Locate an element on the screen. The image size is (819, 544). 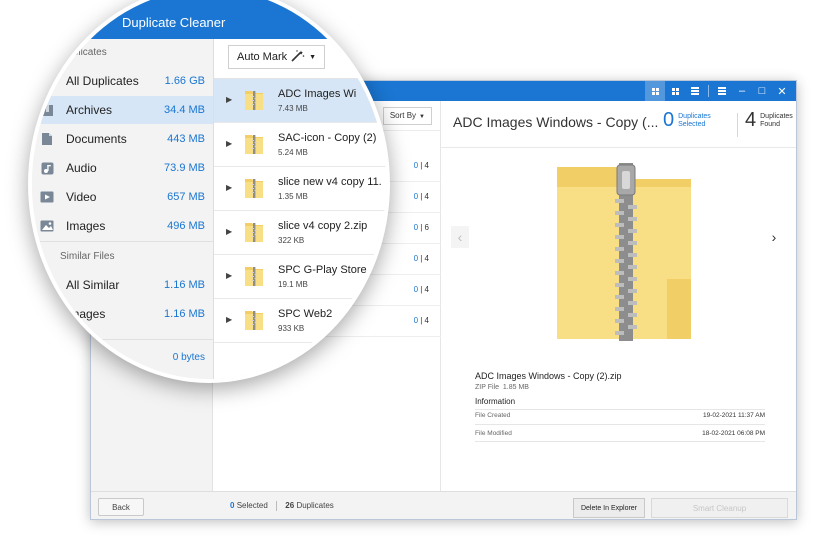
maximize-icon: □ is located at coordinates (762, 91).